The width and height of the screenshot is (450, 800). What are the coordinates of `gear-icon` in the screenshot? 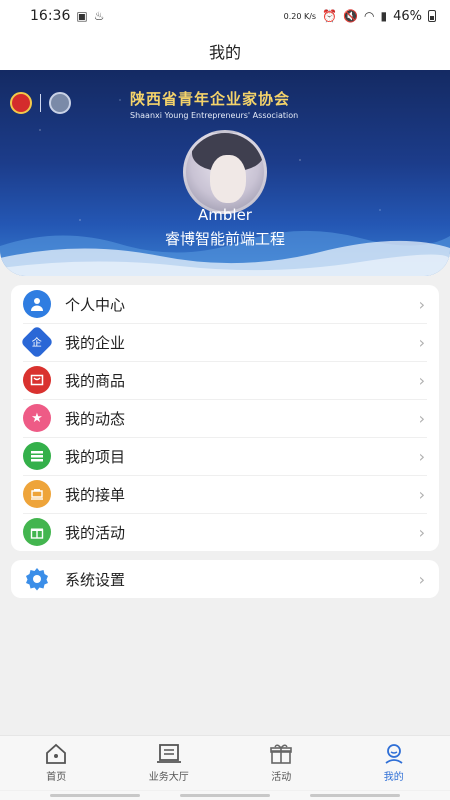 It's located at (37, 579).